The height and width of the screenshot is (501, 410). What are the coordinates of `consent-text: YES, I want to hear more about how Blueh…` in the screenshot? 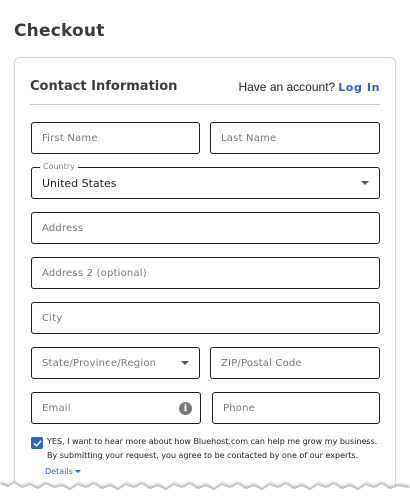 It's located at (212, 441).